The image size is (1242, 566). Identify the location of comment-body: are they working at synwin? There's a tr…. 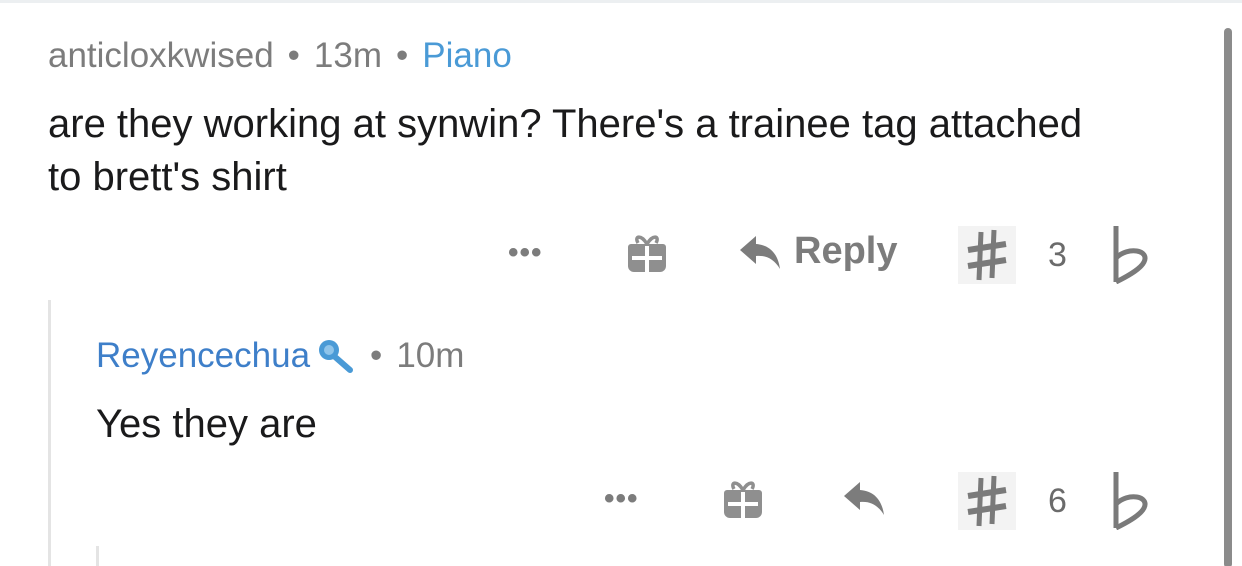
(565, 150).